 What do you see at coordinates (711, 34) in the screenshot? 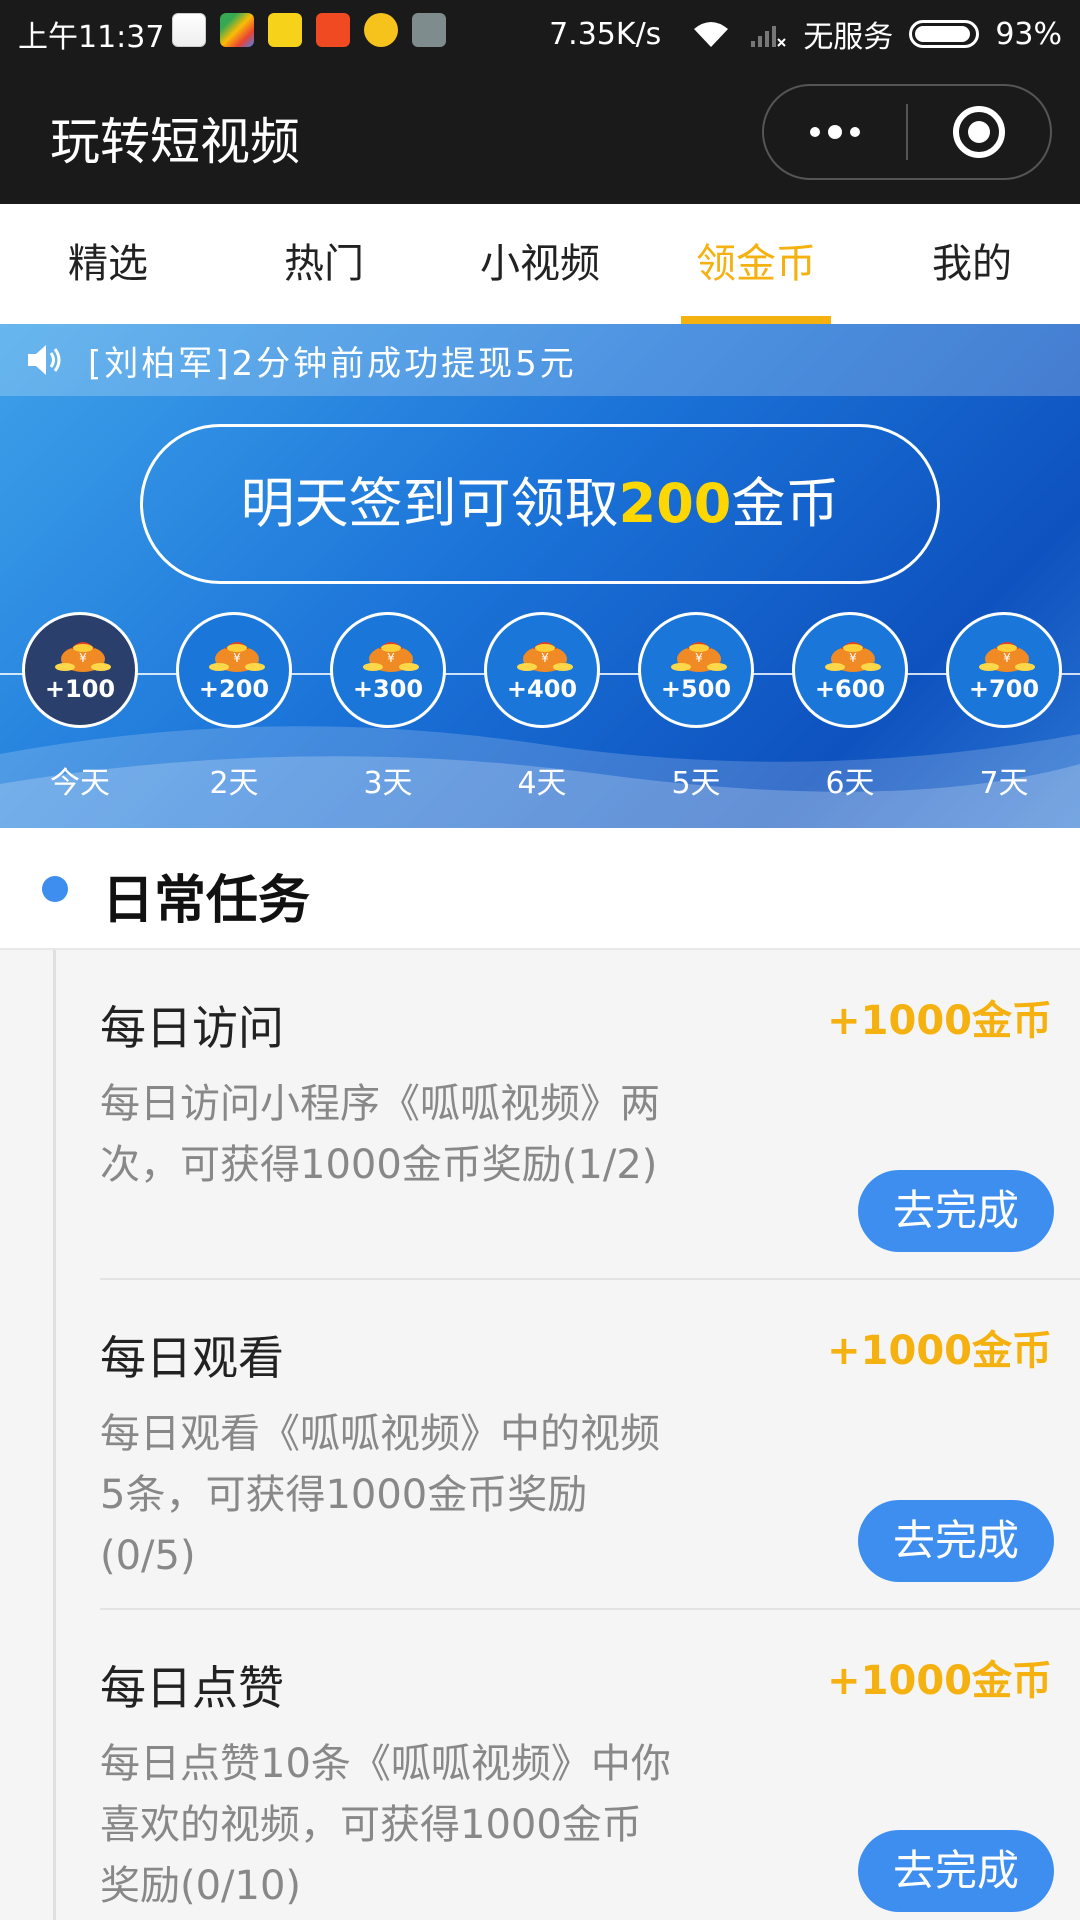
I see `wifi-icon` at bounding box center [711, 34].